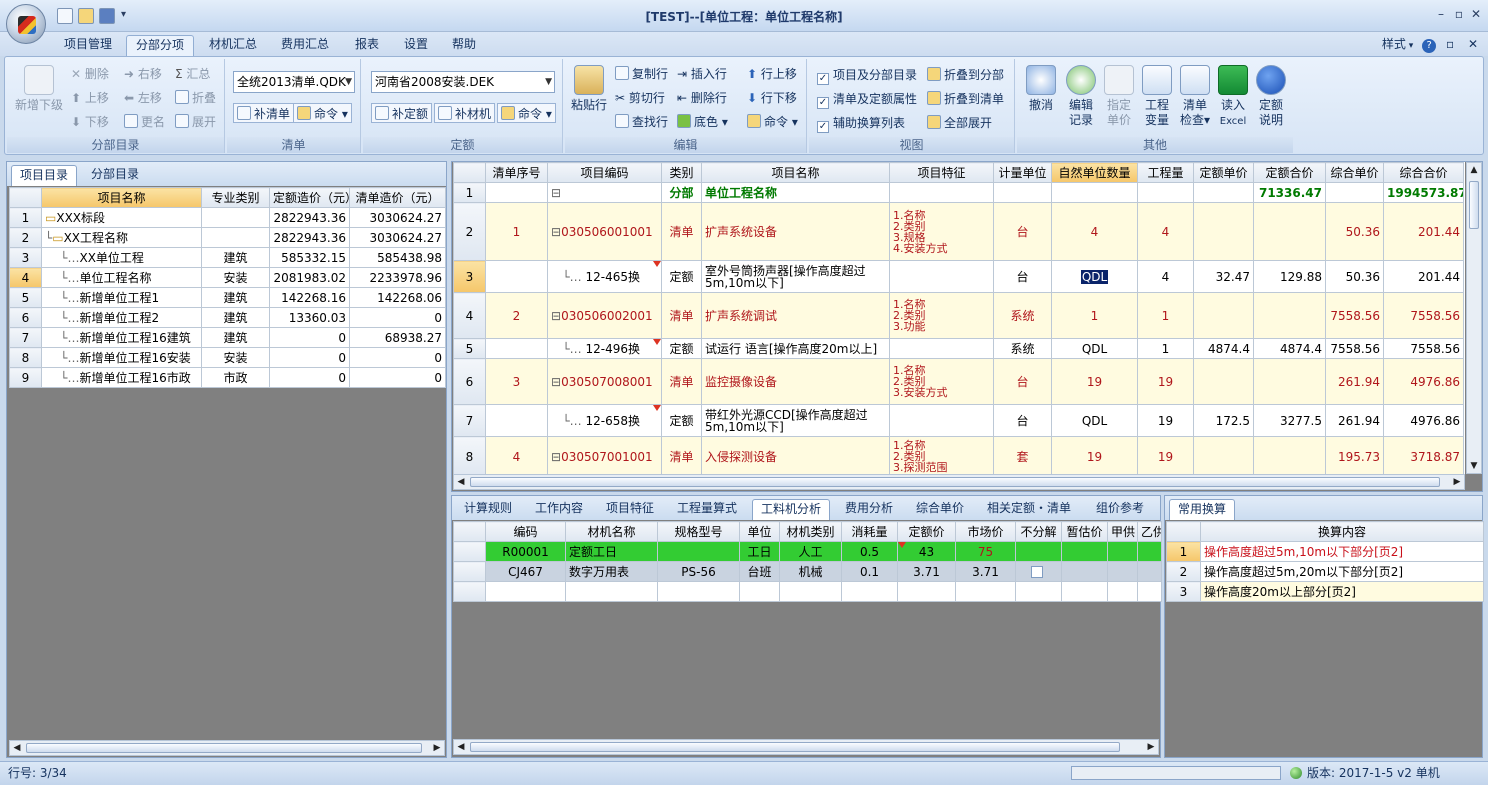 The width and height of the screenshot is (1488, 785). Describe the element at coordinates (795, 348) in the screenshot. I see `name-cell: 试运行 语言[操作高度20m以上]` at that location.